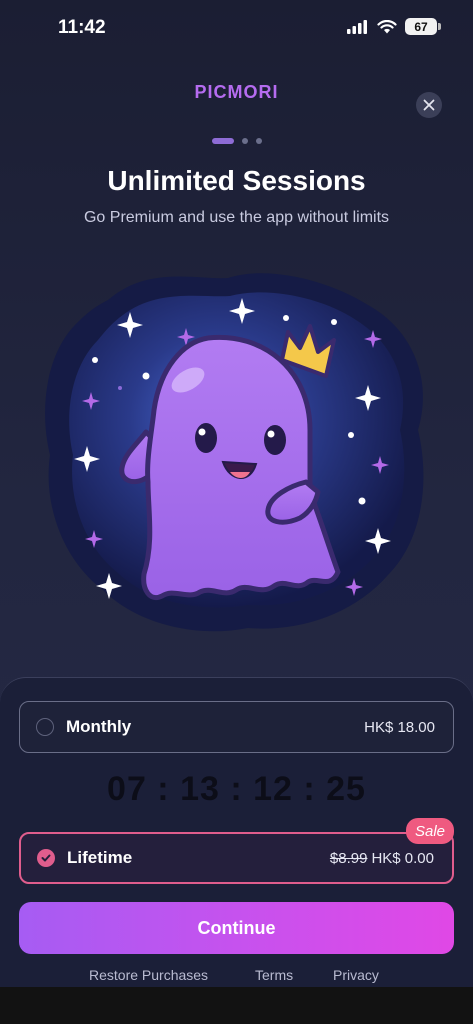 This screenshot has width=473, height=1024. Describe the element at coordinates (99, 726) in the screenshot. I see `plan-name: Monthly` at that location.